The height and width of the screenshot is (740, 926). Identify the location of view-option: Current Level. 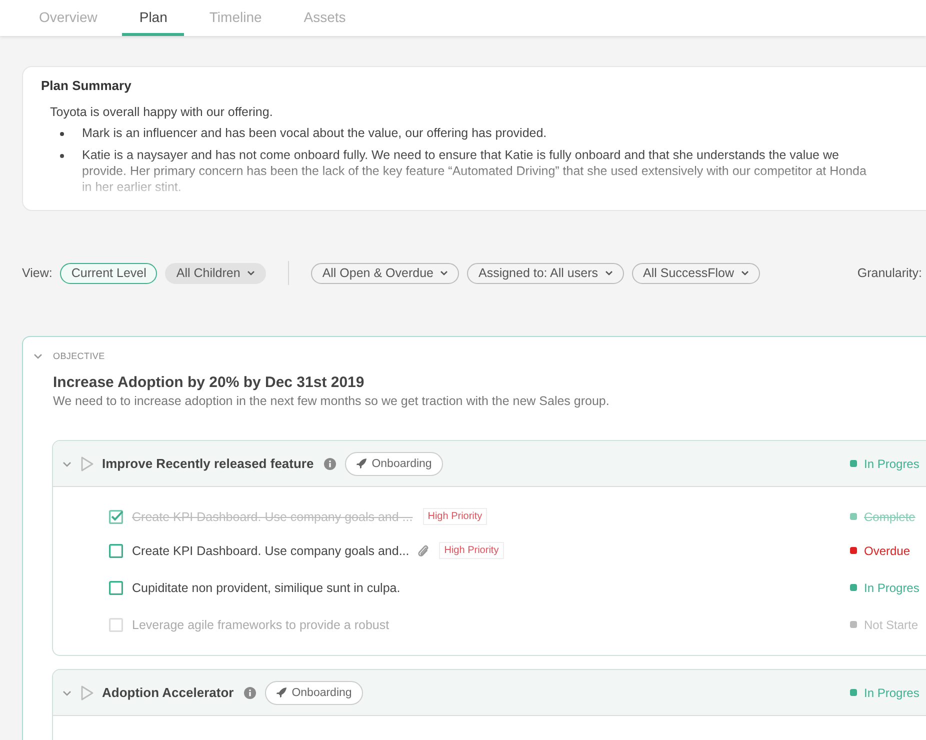
(109, 273).